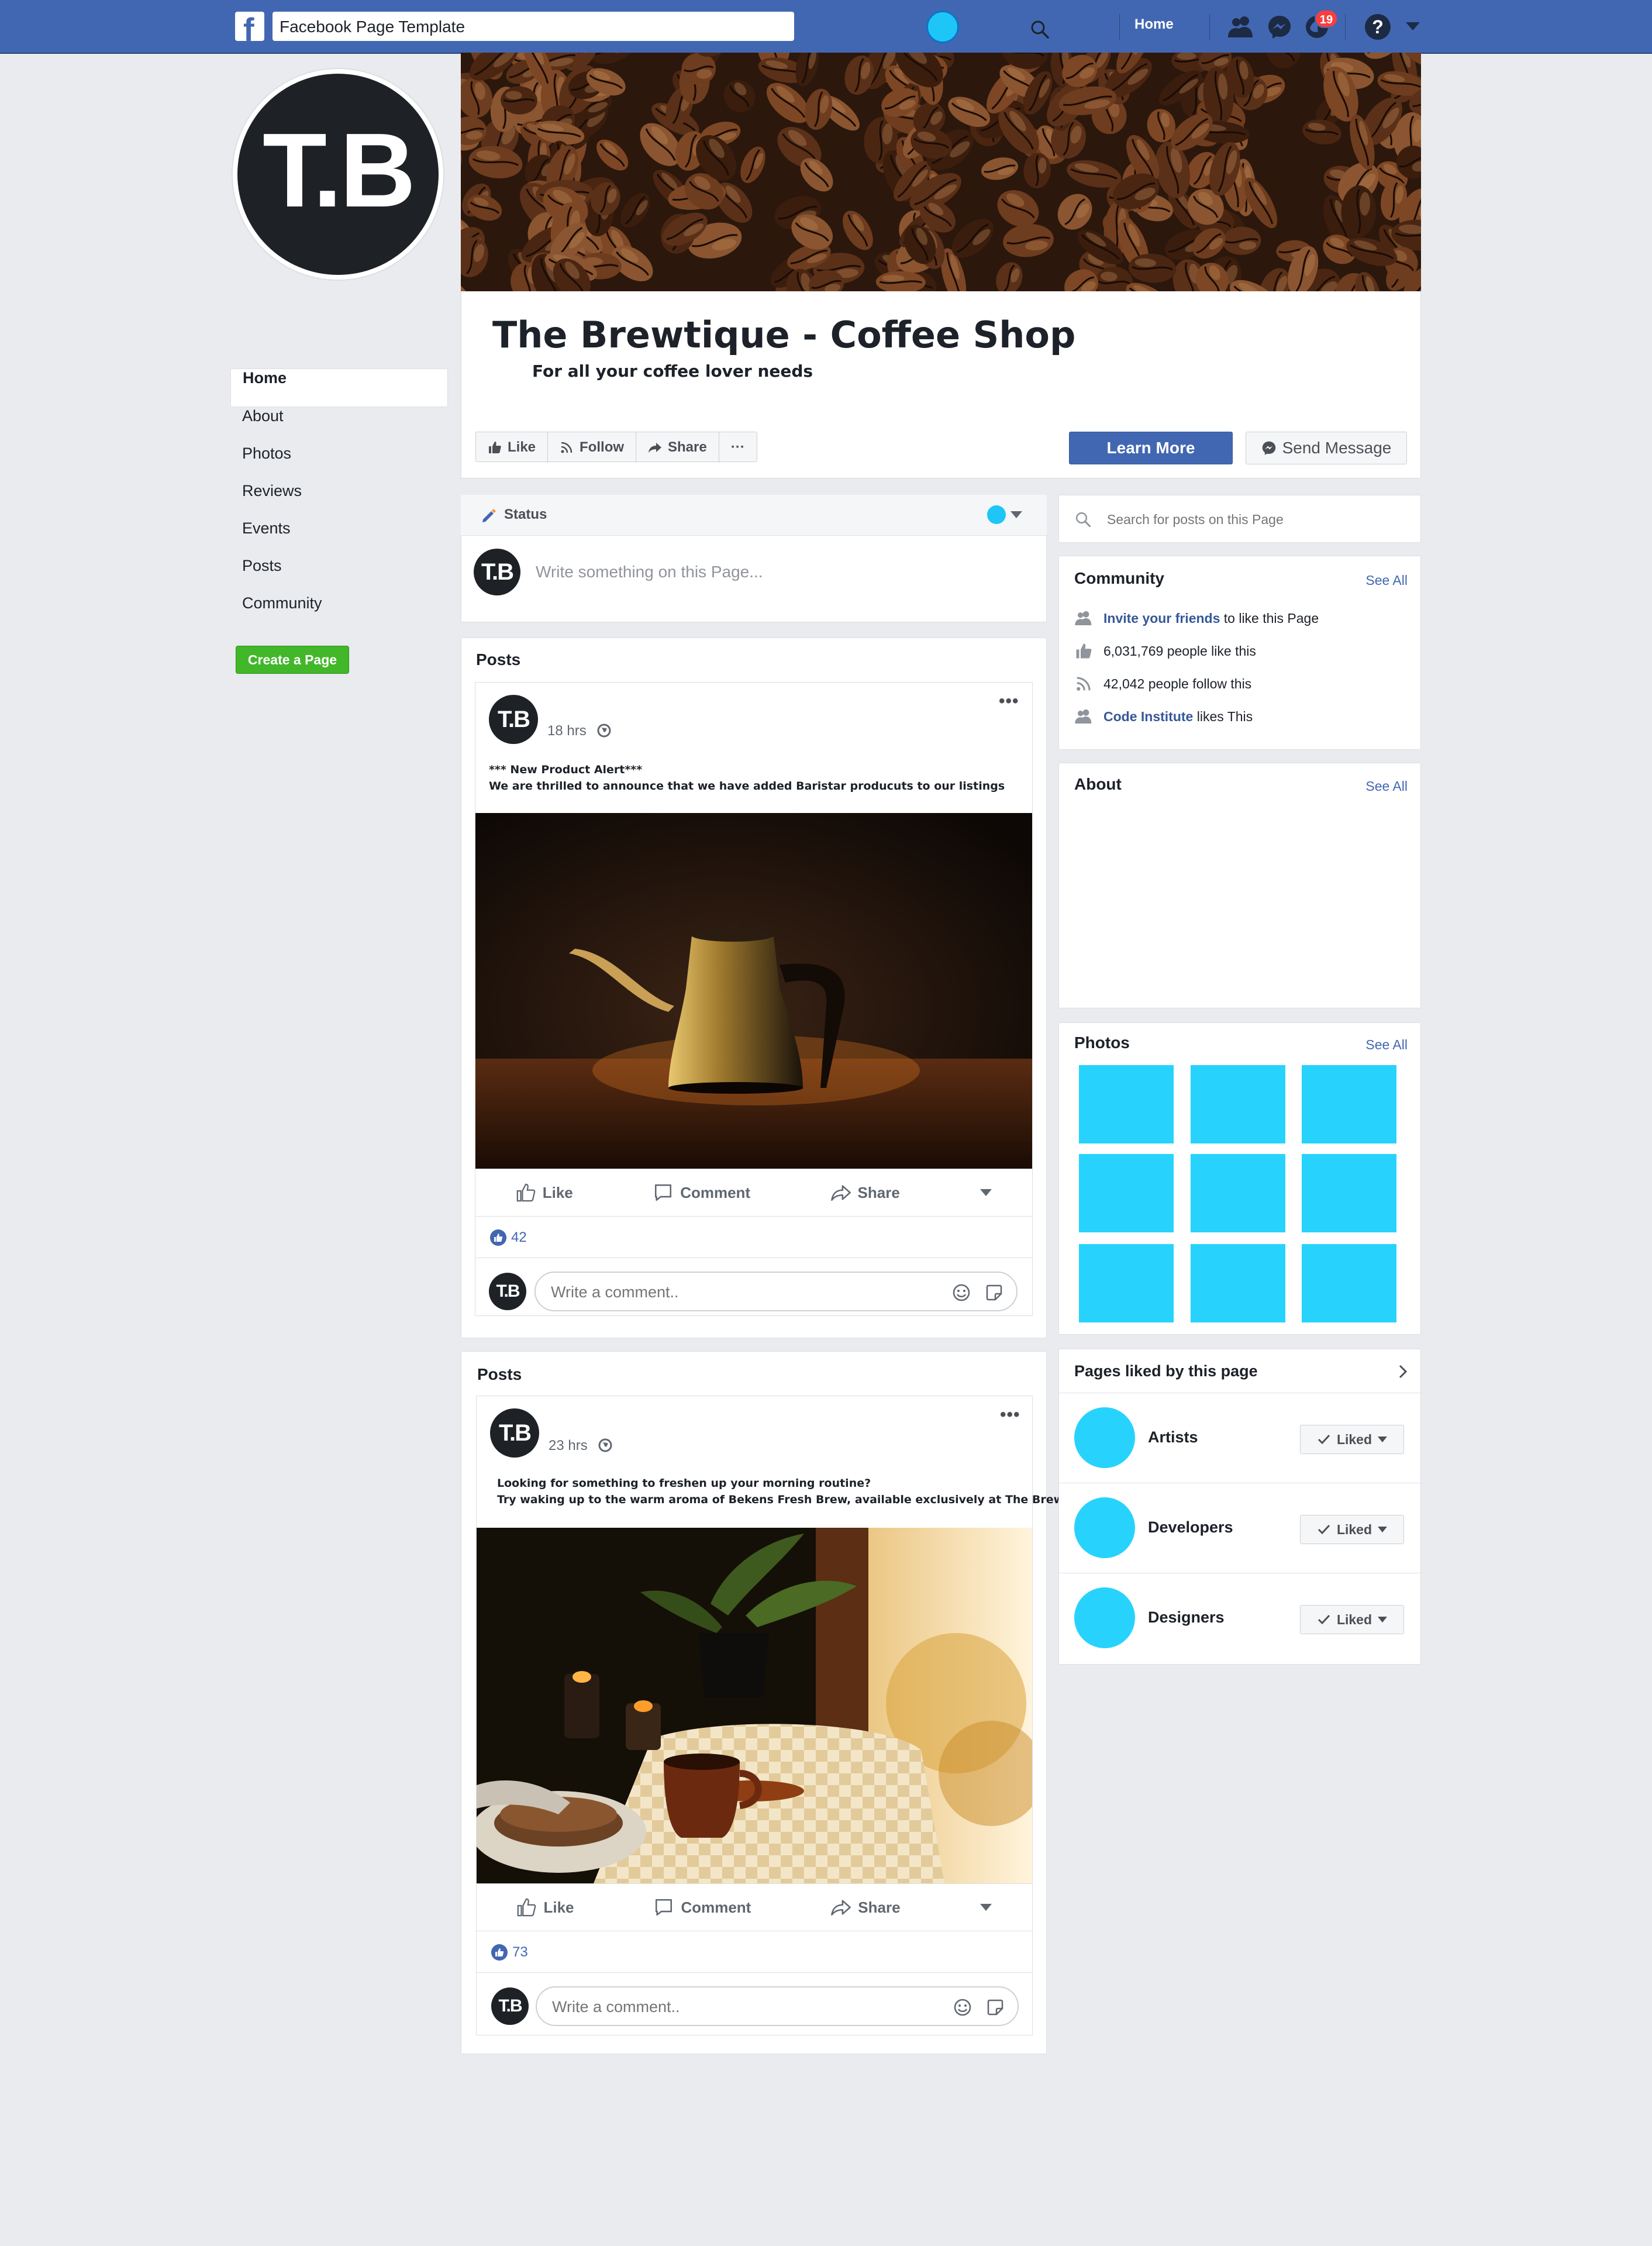 The height and width of the screenshot is (2246, 1652). I want to click on nav-item-photos: Photos, so click(339, 463).